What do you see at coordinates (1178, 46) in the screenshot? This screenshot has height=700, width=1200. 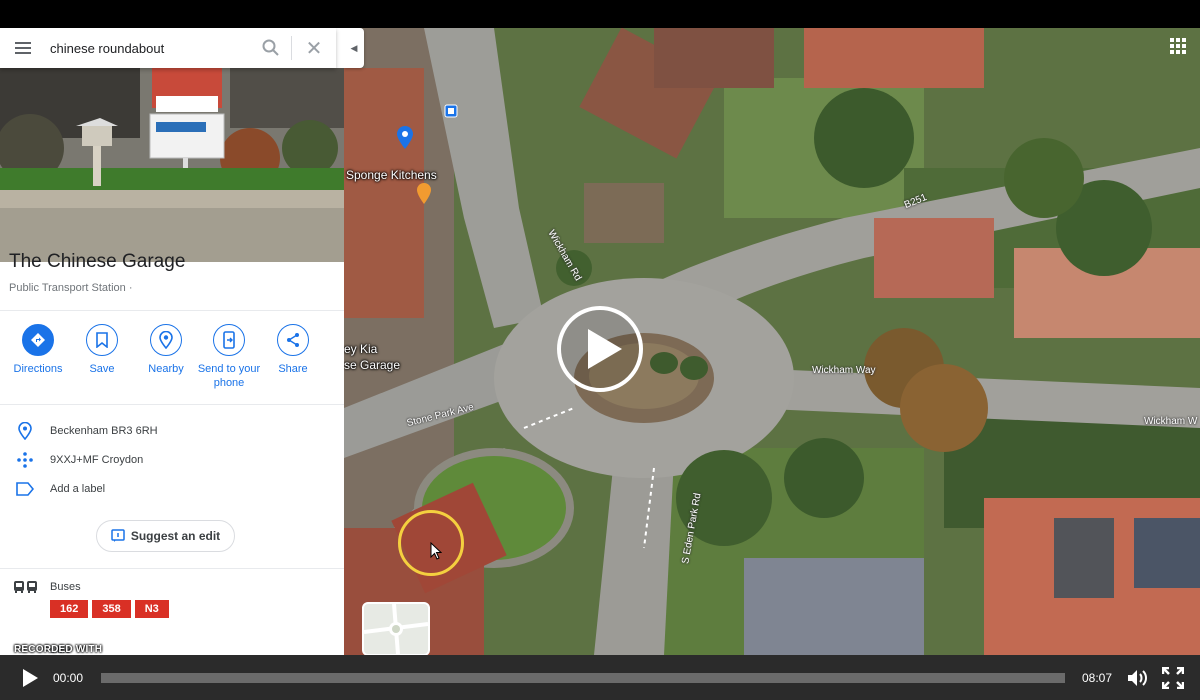 I see `apps-grid-icon` at bounding box center [1178, 46].